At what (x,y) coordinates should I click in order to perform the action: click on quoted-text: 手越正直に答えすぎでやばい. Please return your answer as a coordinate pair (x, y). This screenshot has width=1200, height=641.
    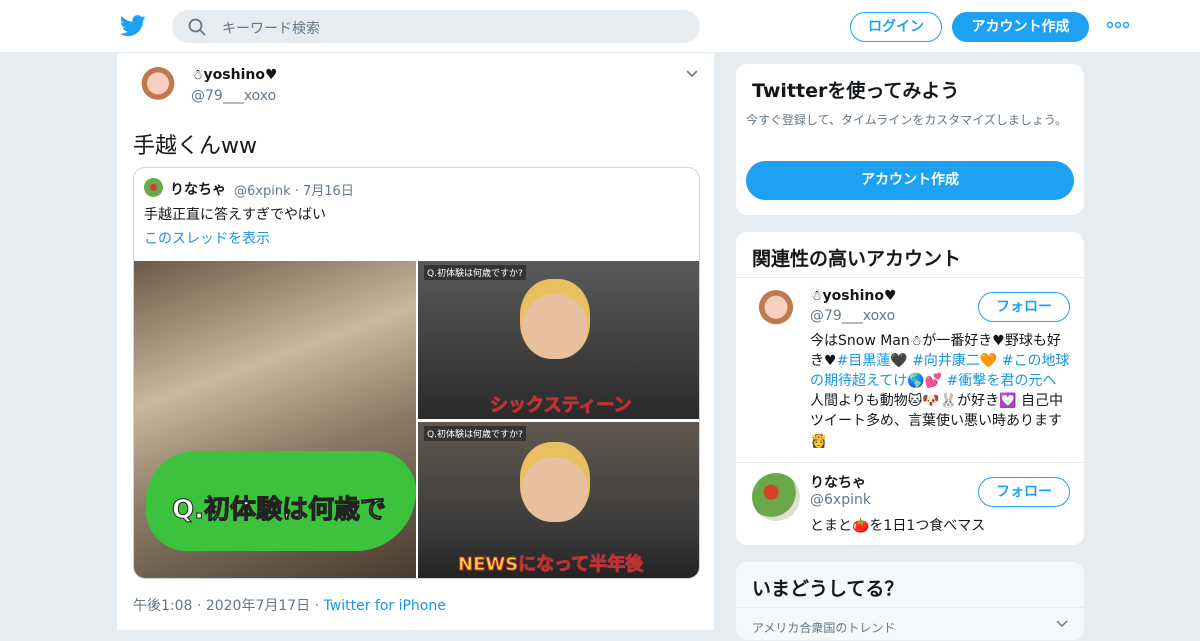
    Looking at the image, I should click on (235, 215).